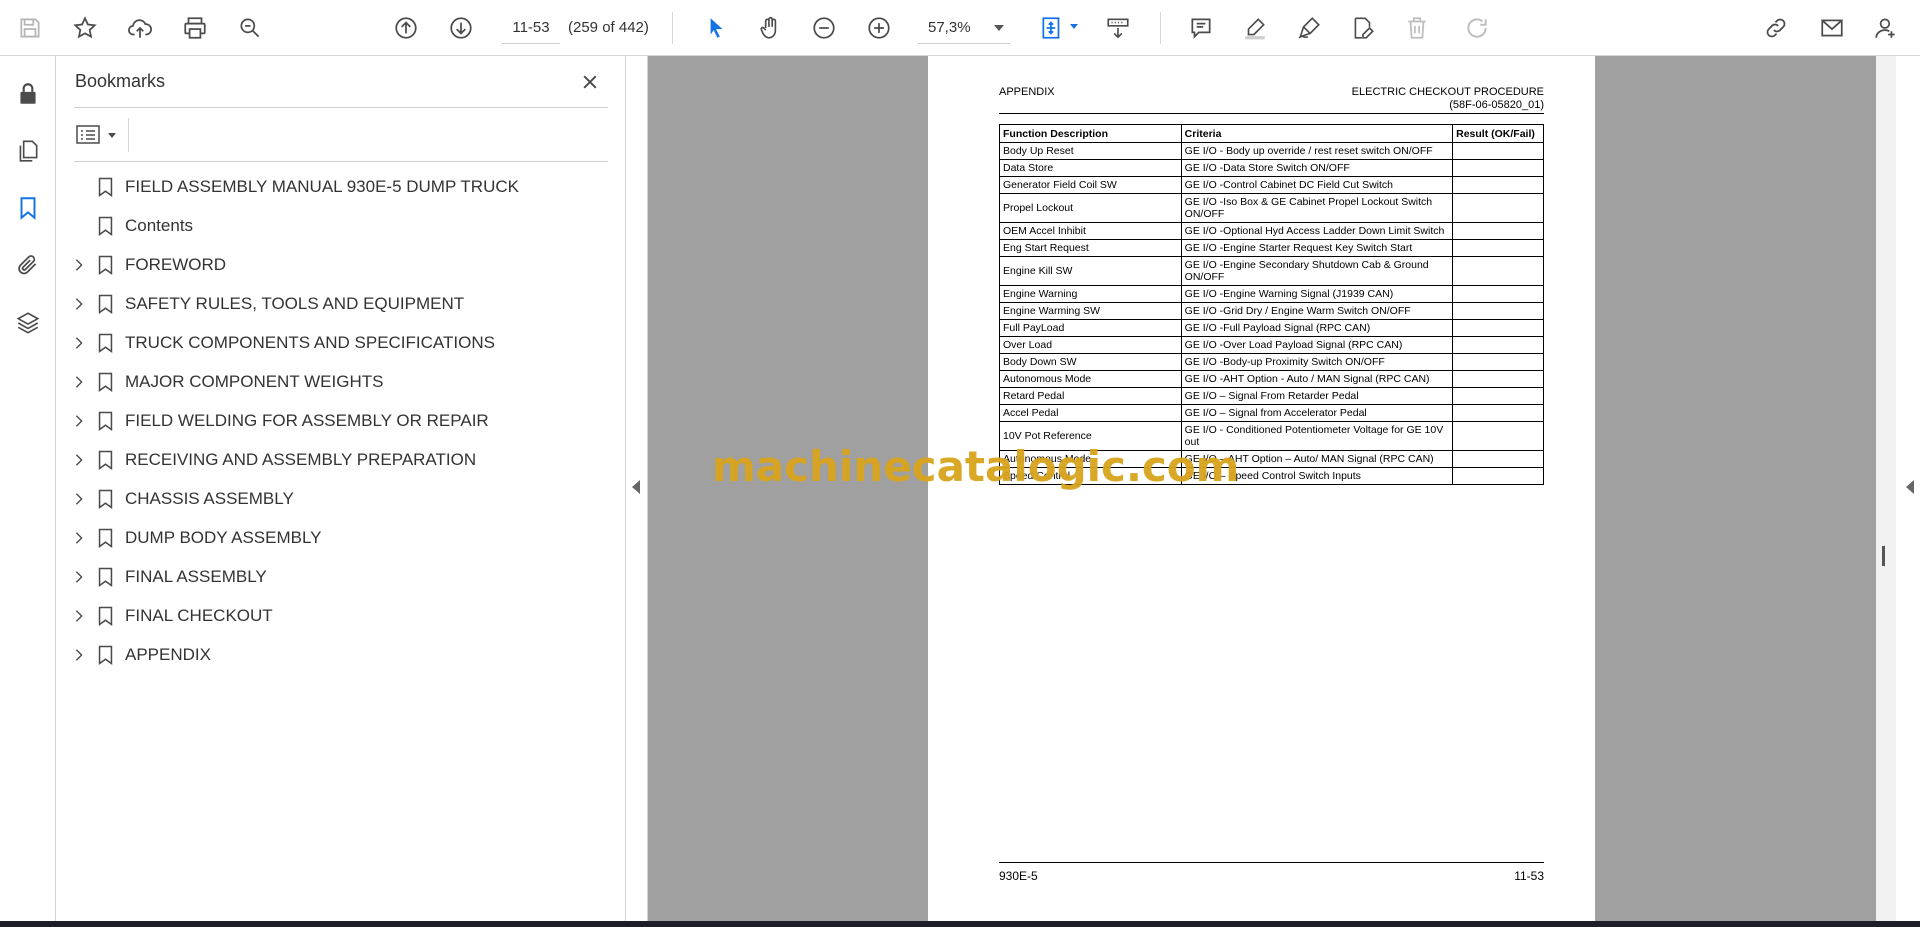 Image resolution: width=1920 pixels, height=927 pixels. What do you see at coordinates (88, 134) in the screenshot?
I see `list-options-icon` at bounding box center [88, 134].